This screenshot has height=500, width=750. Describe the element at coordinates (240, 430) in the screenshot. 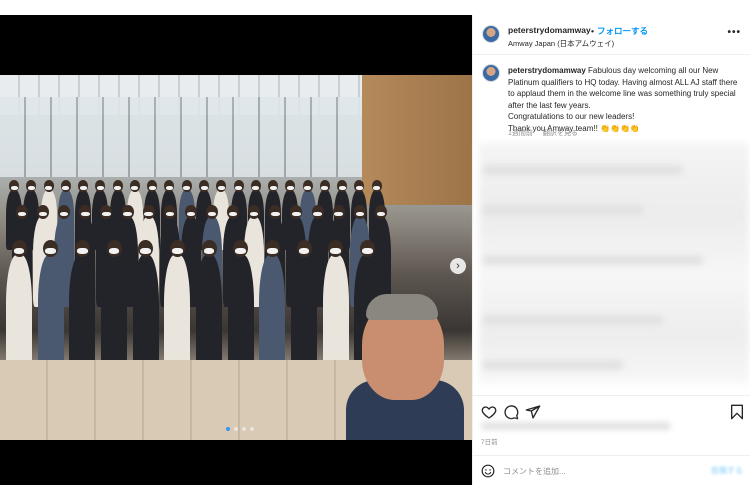

I see `carousel-indicator` at that location.